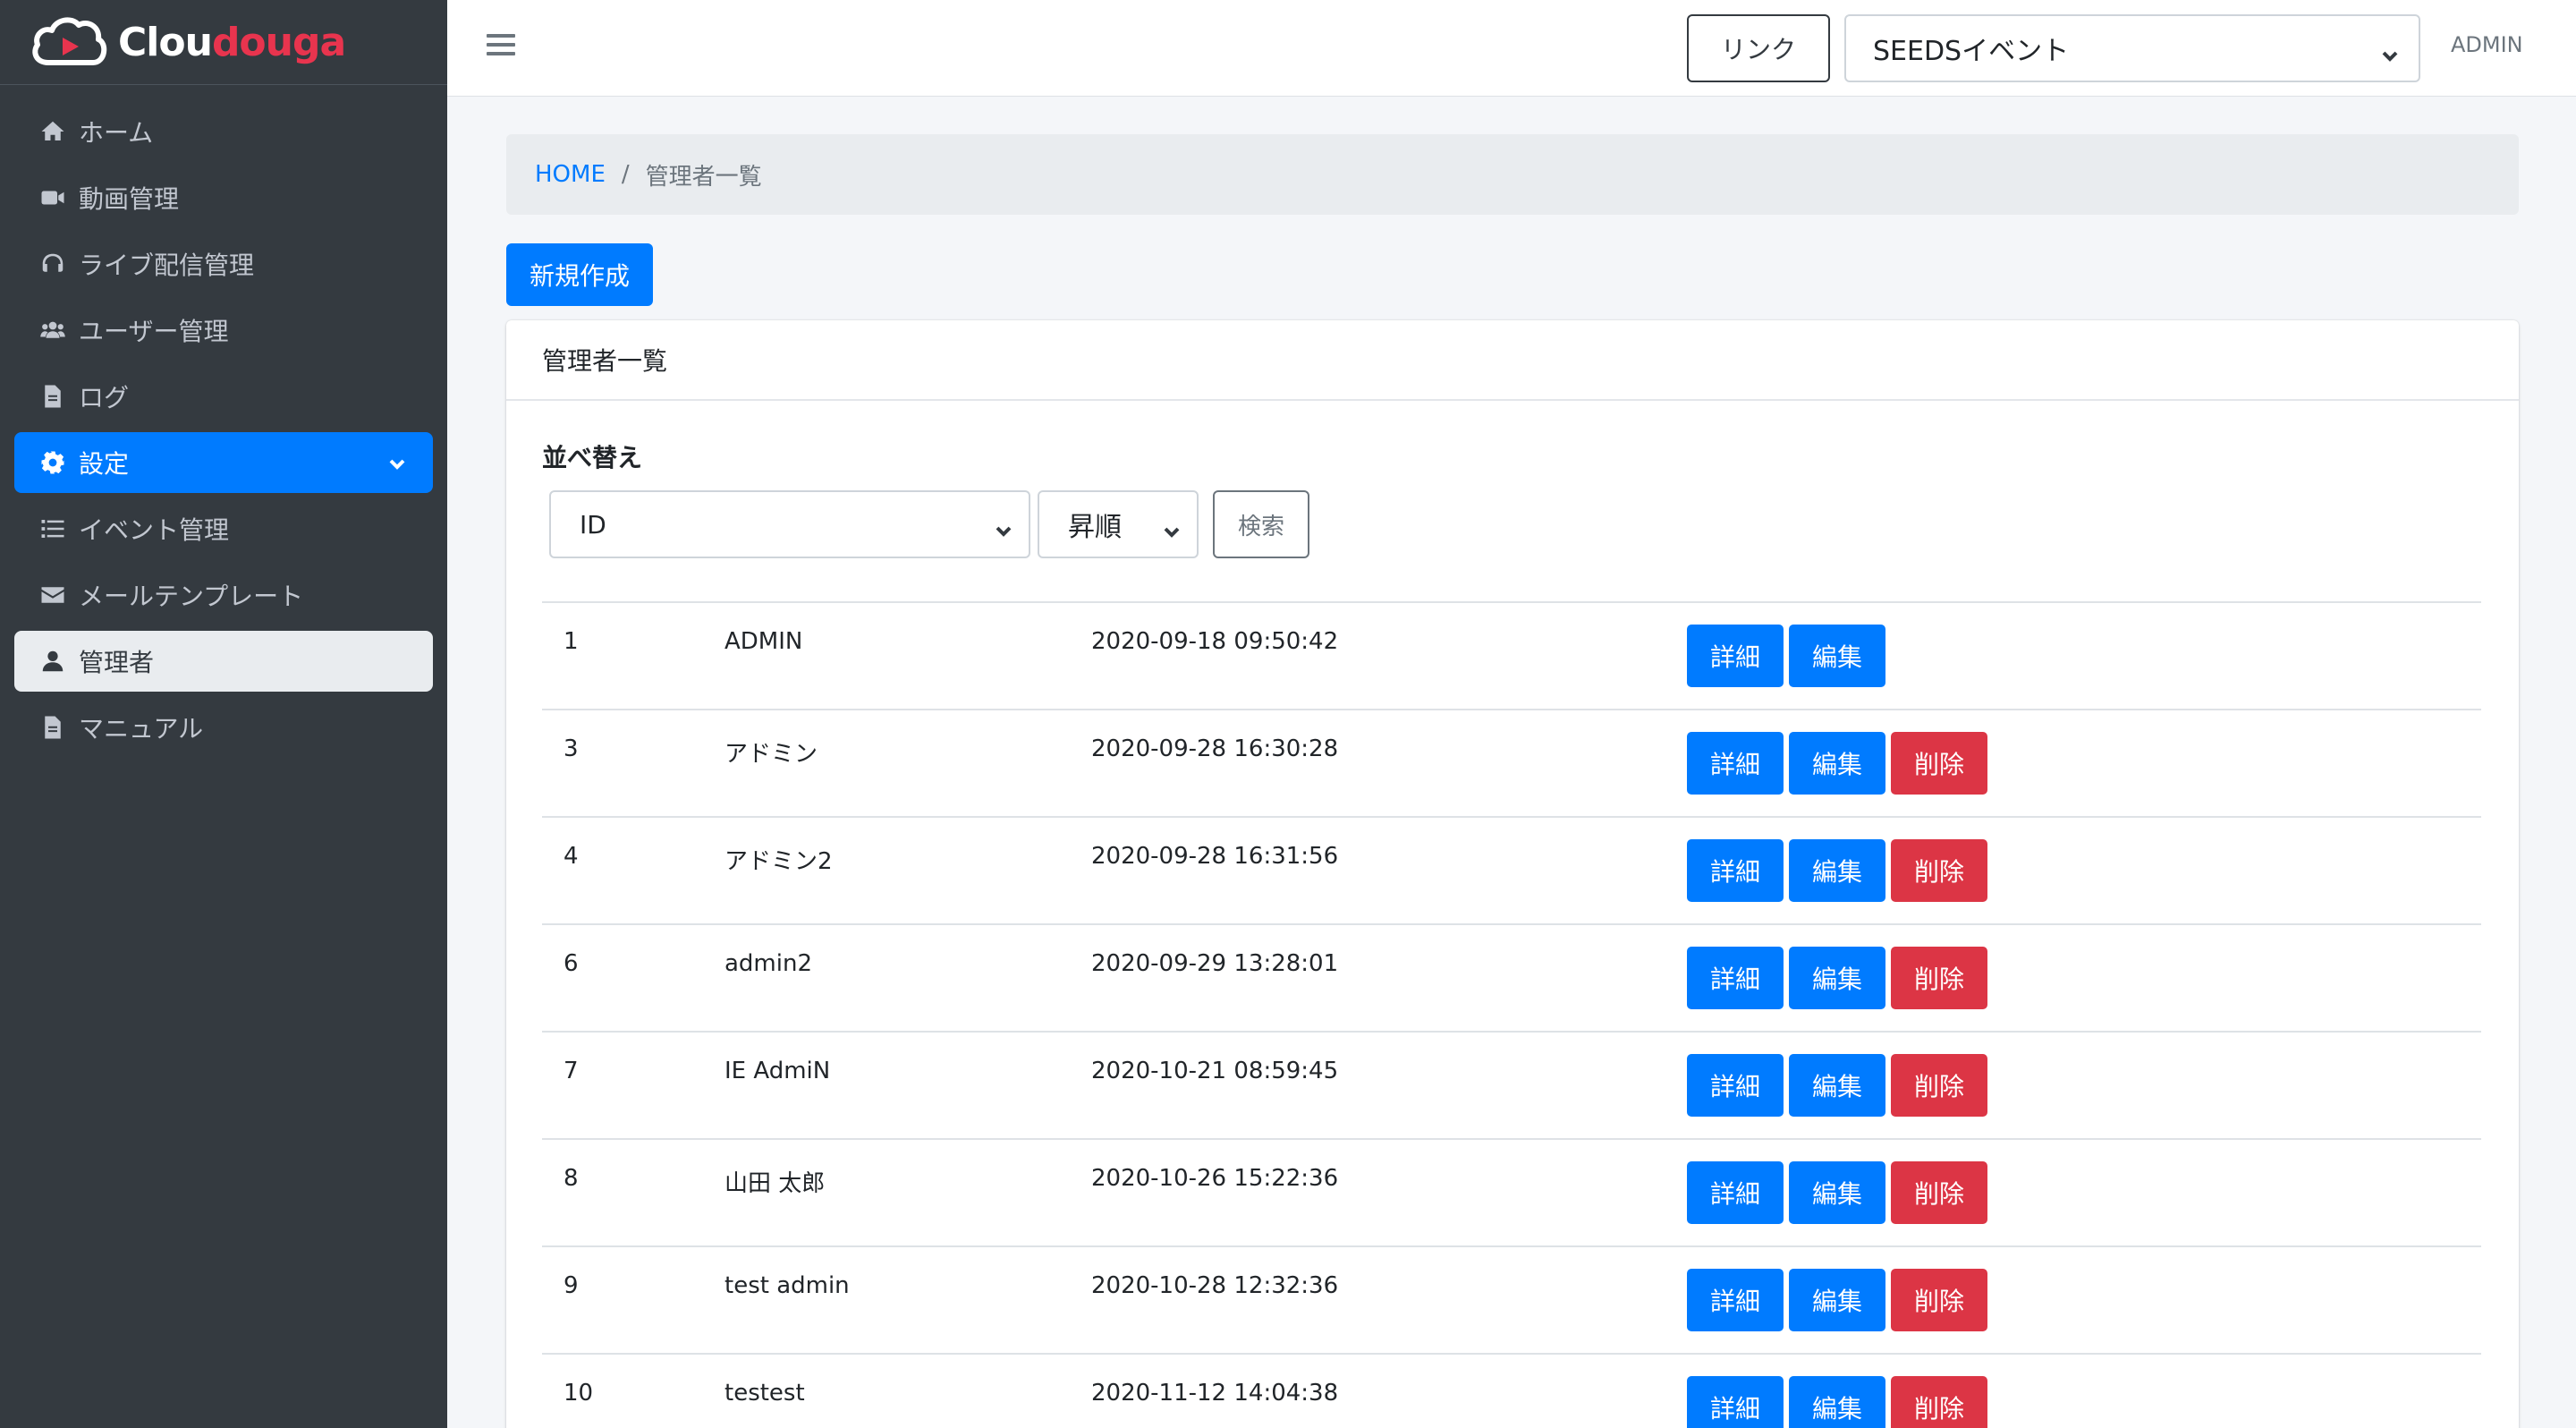  Describe the element at coordinates (104, 464) in the screenshot. I see `sidebar-item-label: 設定` at that location.